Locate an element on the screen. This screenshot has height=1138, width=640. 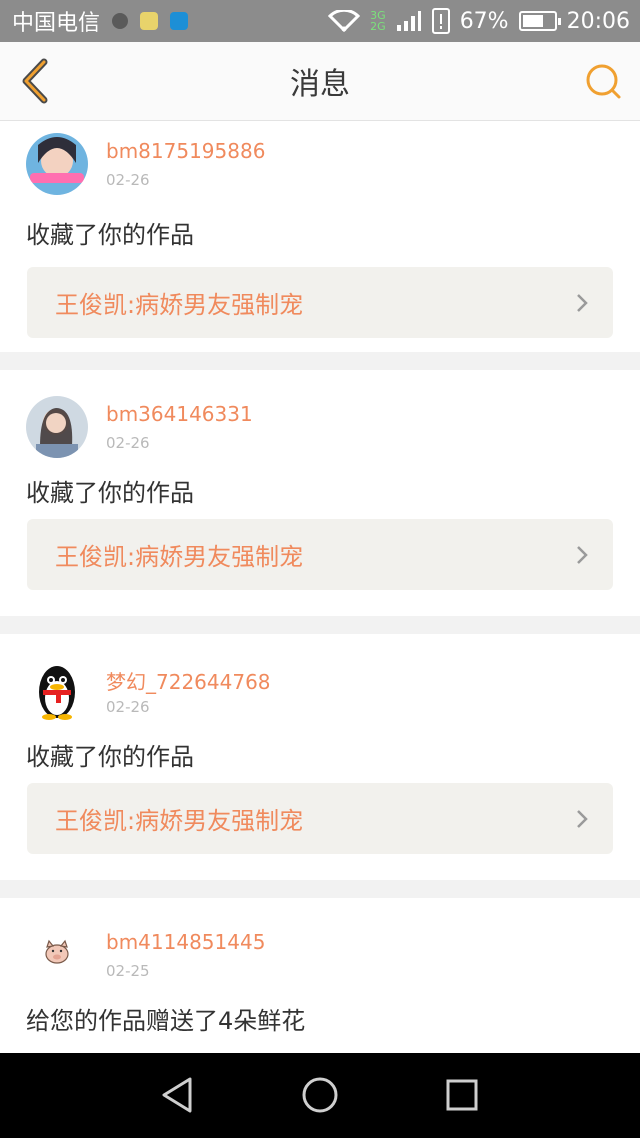
system-navigation-bar is located at coordinates (320, 1095).